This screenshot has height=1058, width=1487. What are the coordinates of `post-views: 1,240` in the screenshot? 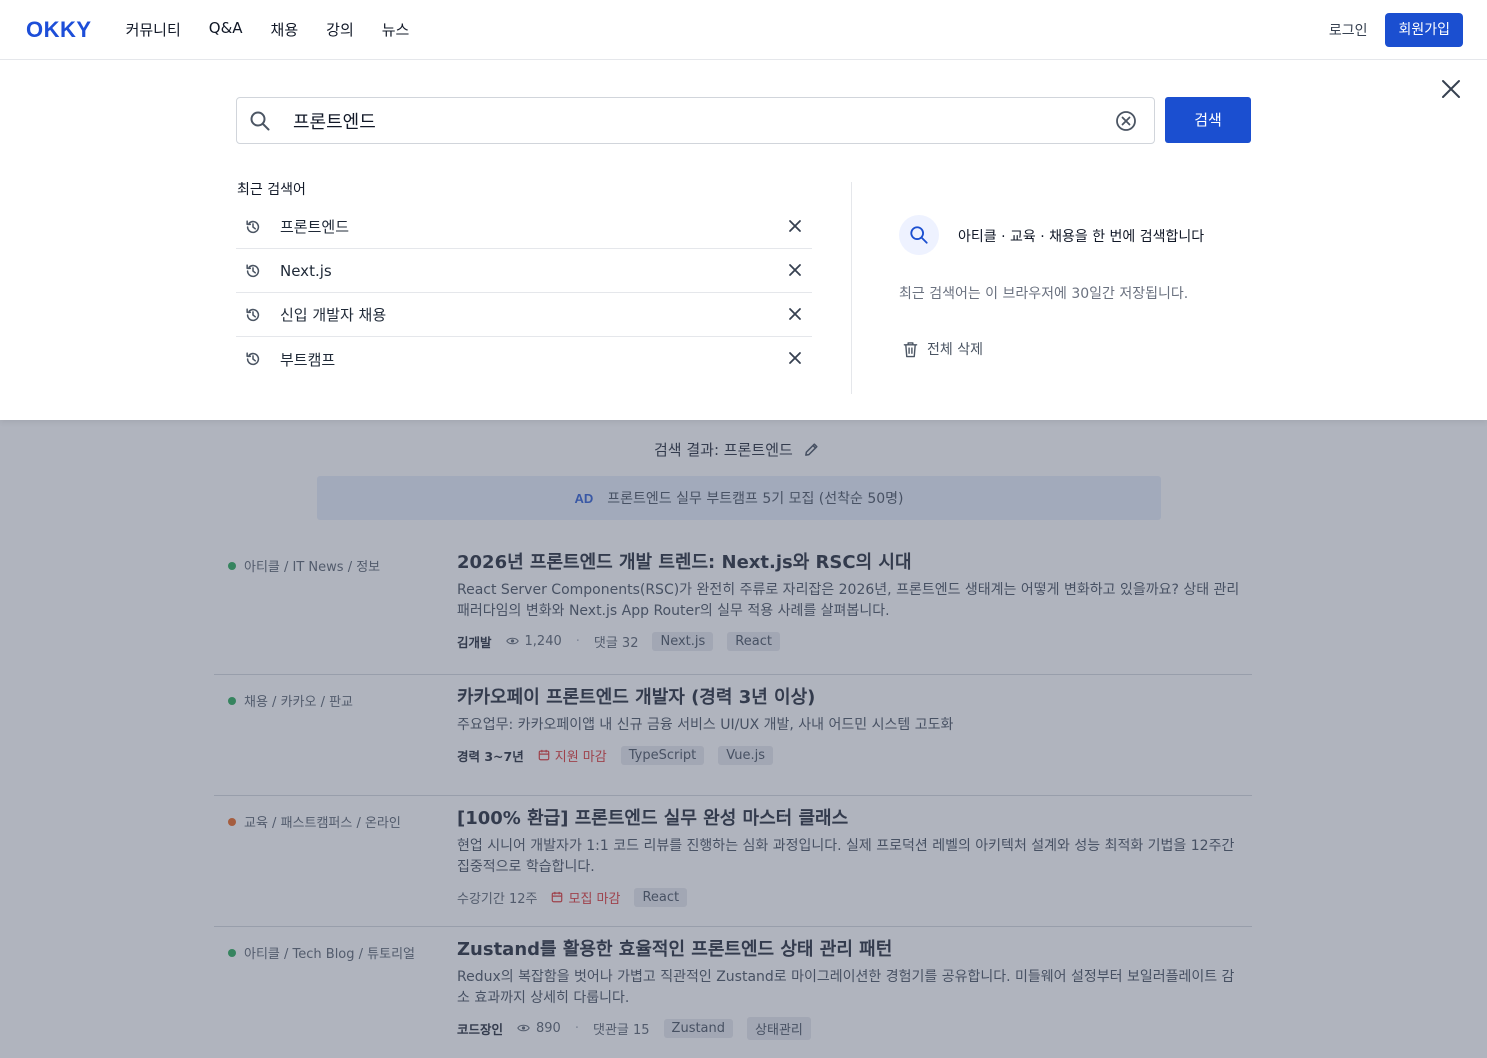 It's located at (533, 641).